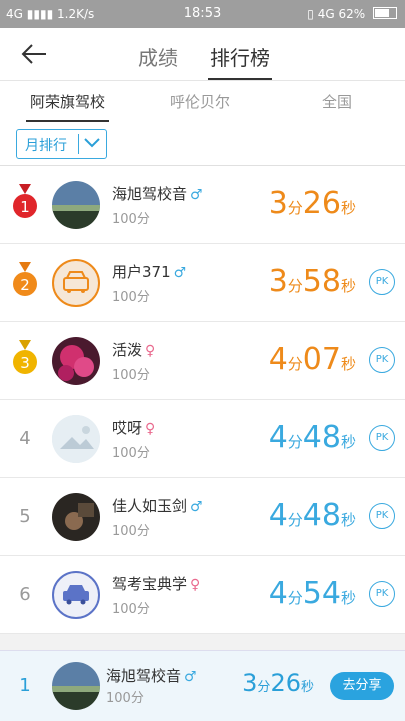 Image resolution: width=405 pixels, height=721 pixels. Describe the element at coordinates (321, 359) in the screenshot. I see `seconds: 07` at that location.